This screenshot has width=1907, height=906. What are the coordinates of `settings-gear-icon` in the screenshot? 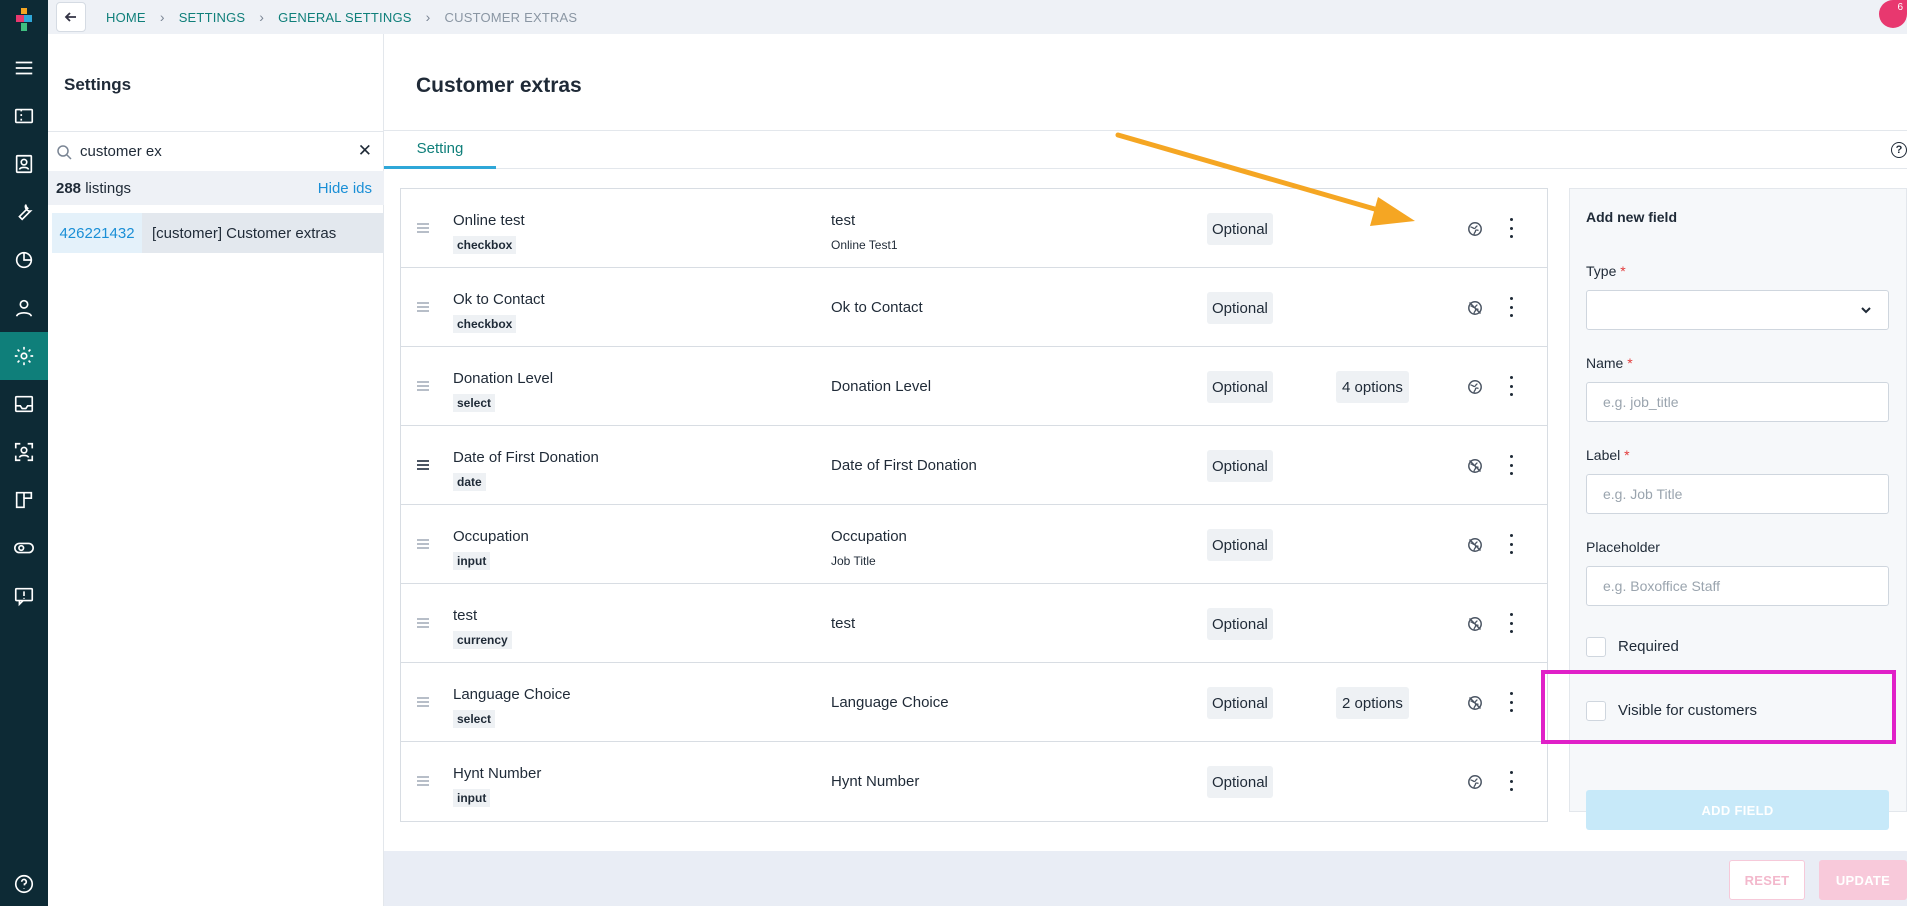 It's located at (24, 356).